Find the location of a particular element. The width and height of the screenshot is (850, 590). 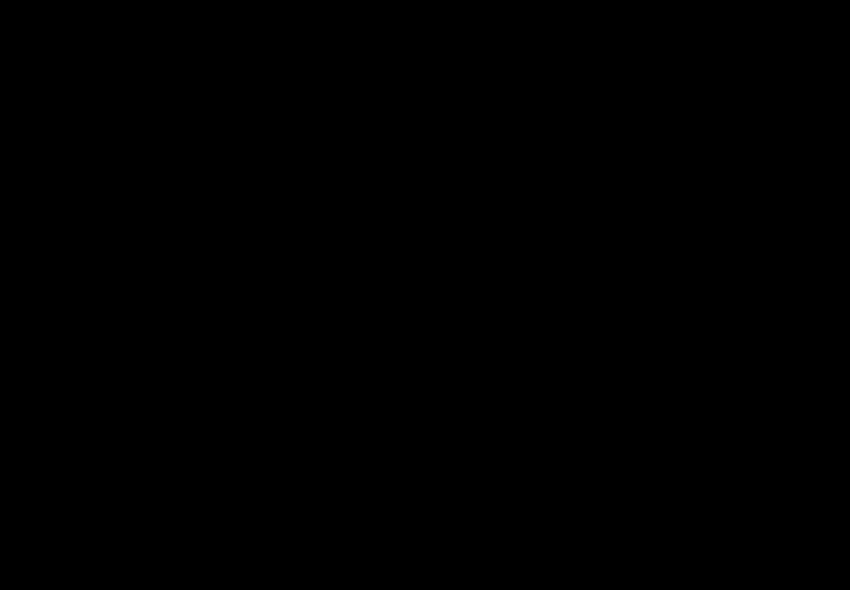

table-row: Paris, FR206.87 Mbps192.17 Mbps39.83 ms is located at coordinates (425, 471).